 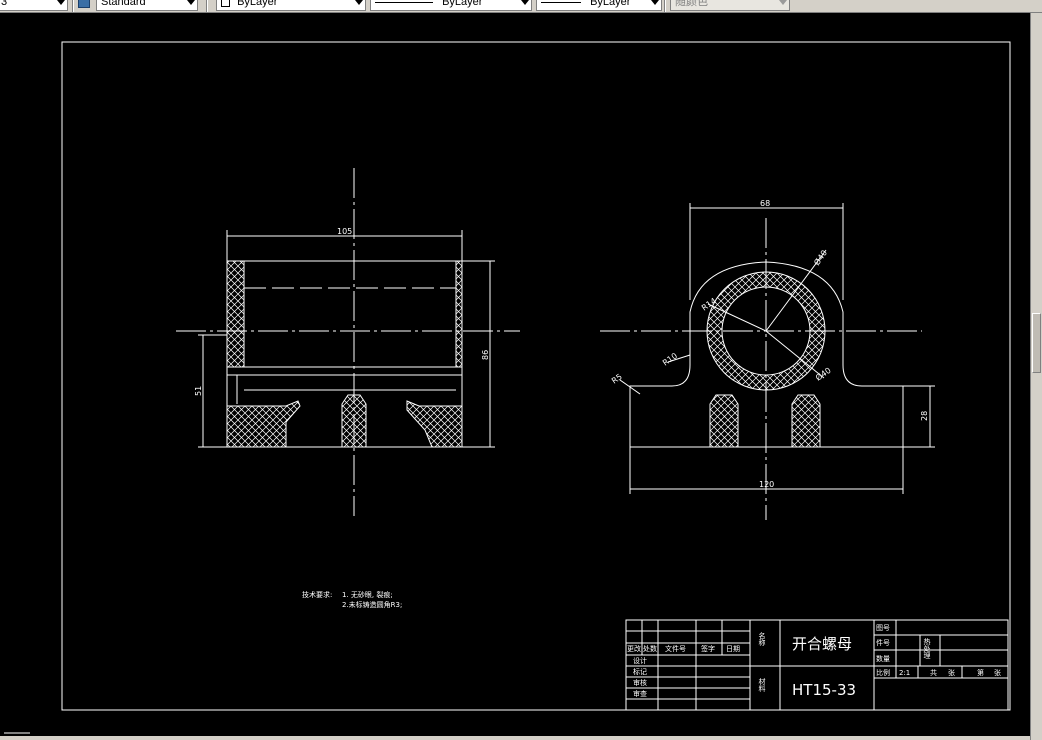 I want to click on scrollbar-thumb, so click(x=1036, y=343).